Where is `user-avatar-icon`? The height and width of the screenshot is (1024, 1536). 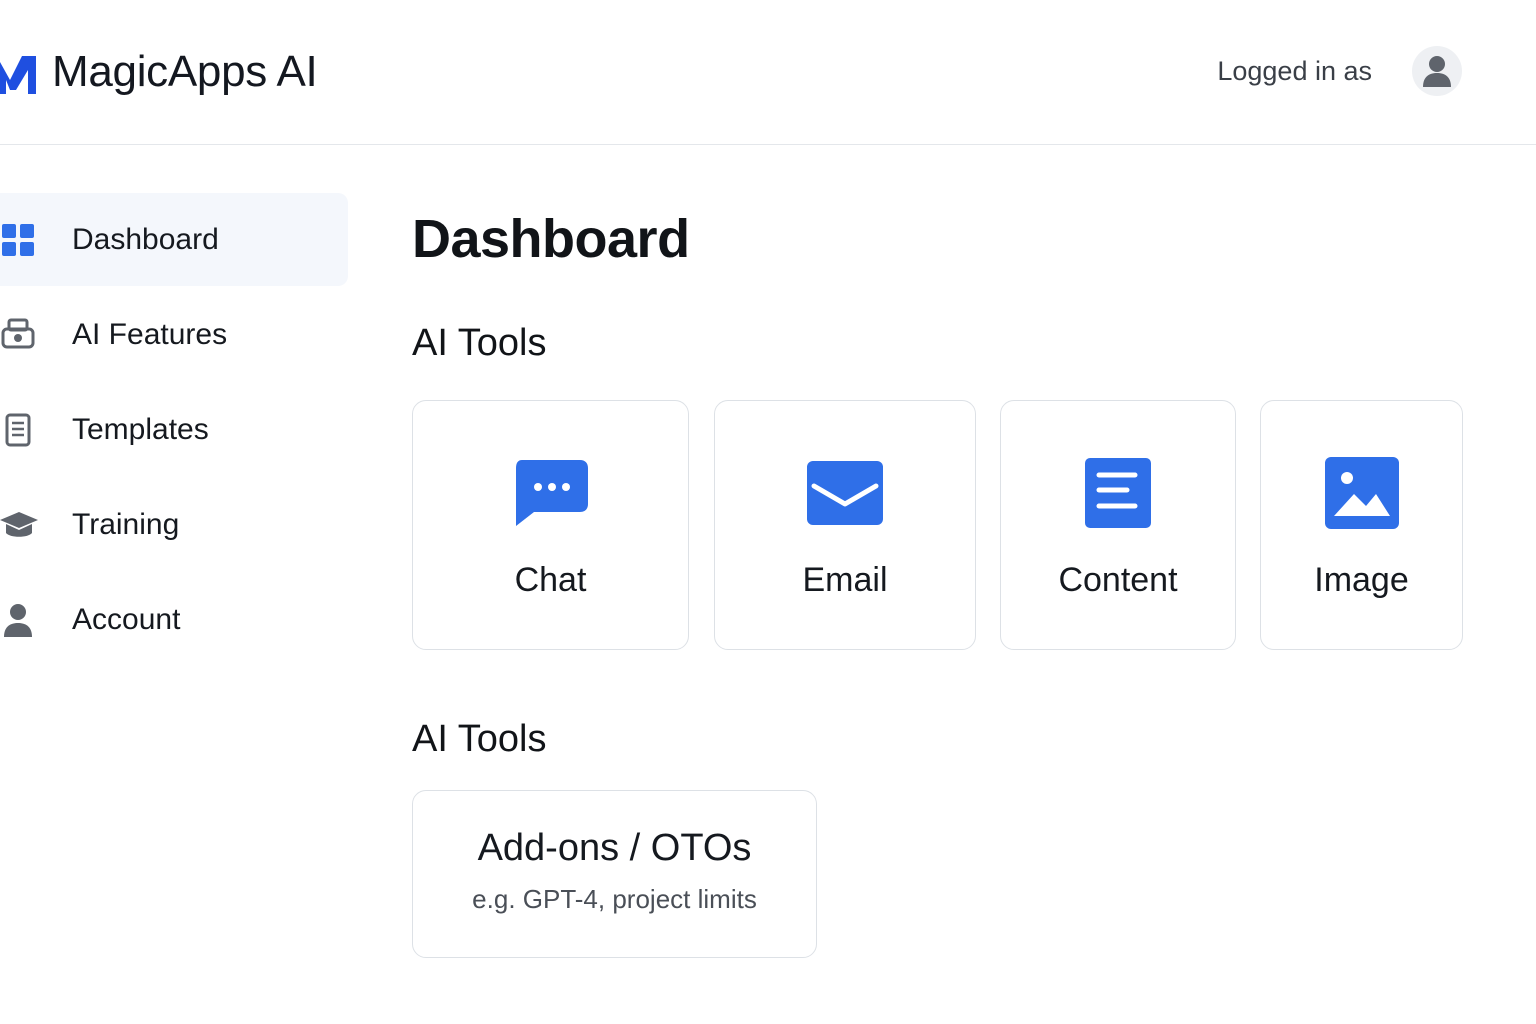
user-avatar-icon is located at coordinates (1437, 71).